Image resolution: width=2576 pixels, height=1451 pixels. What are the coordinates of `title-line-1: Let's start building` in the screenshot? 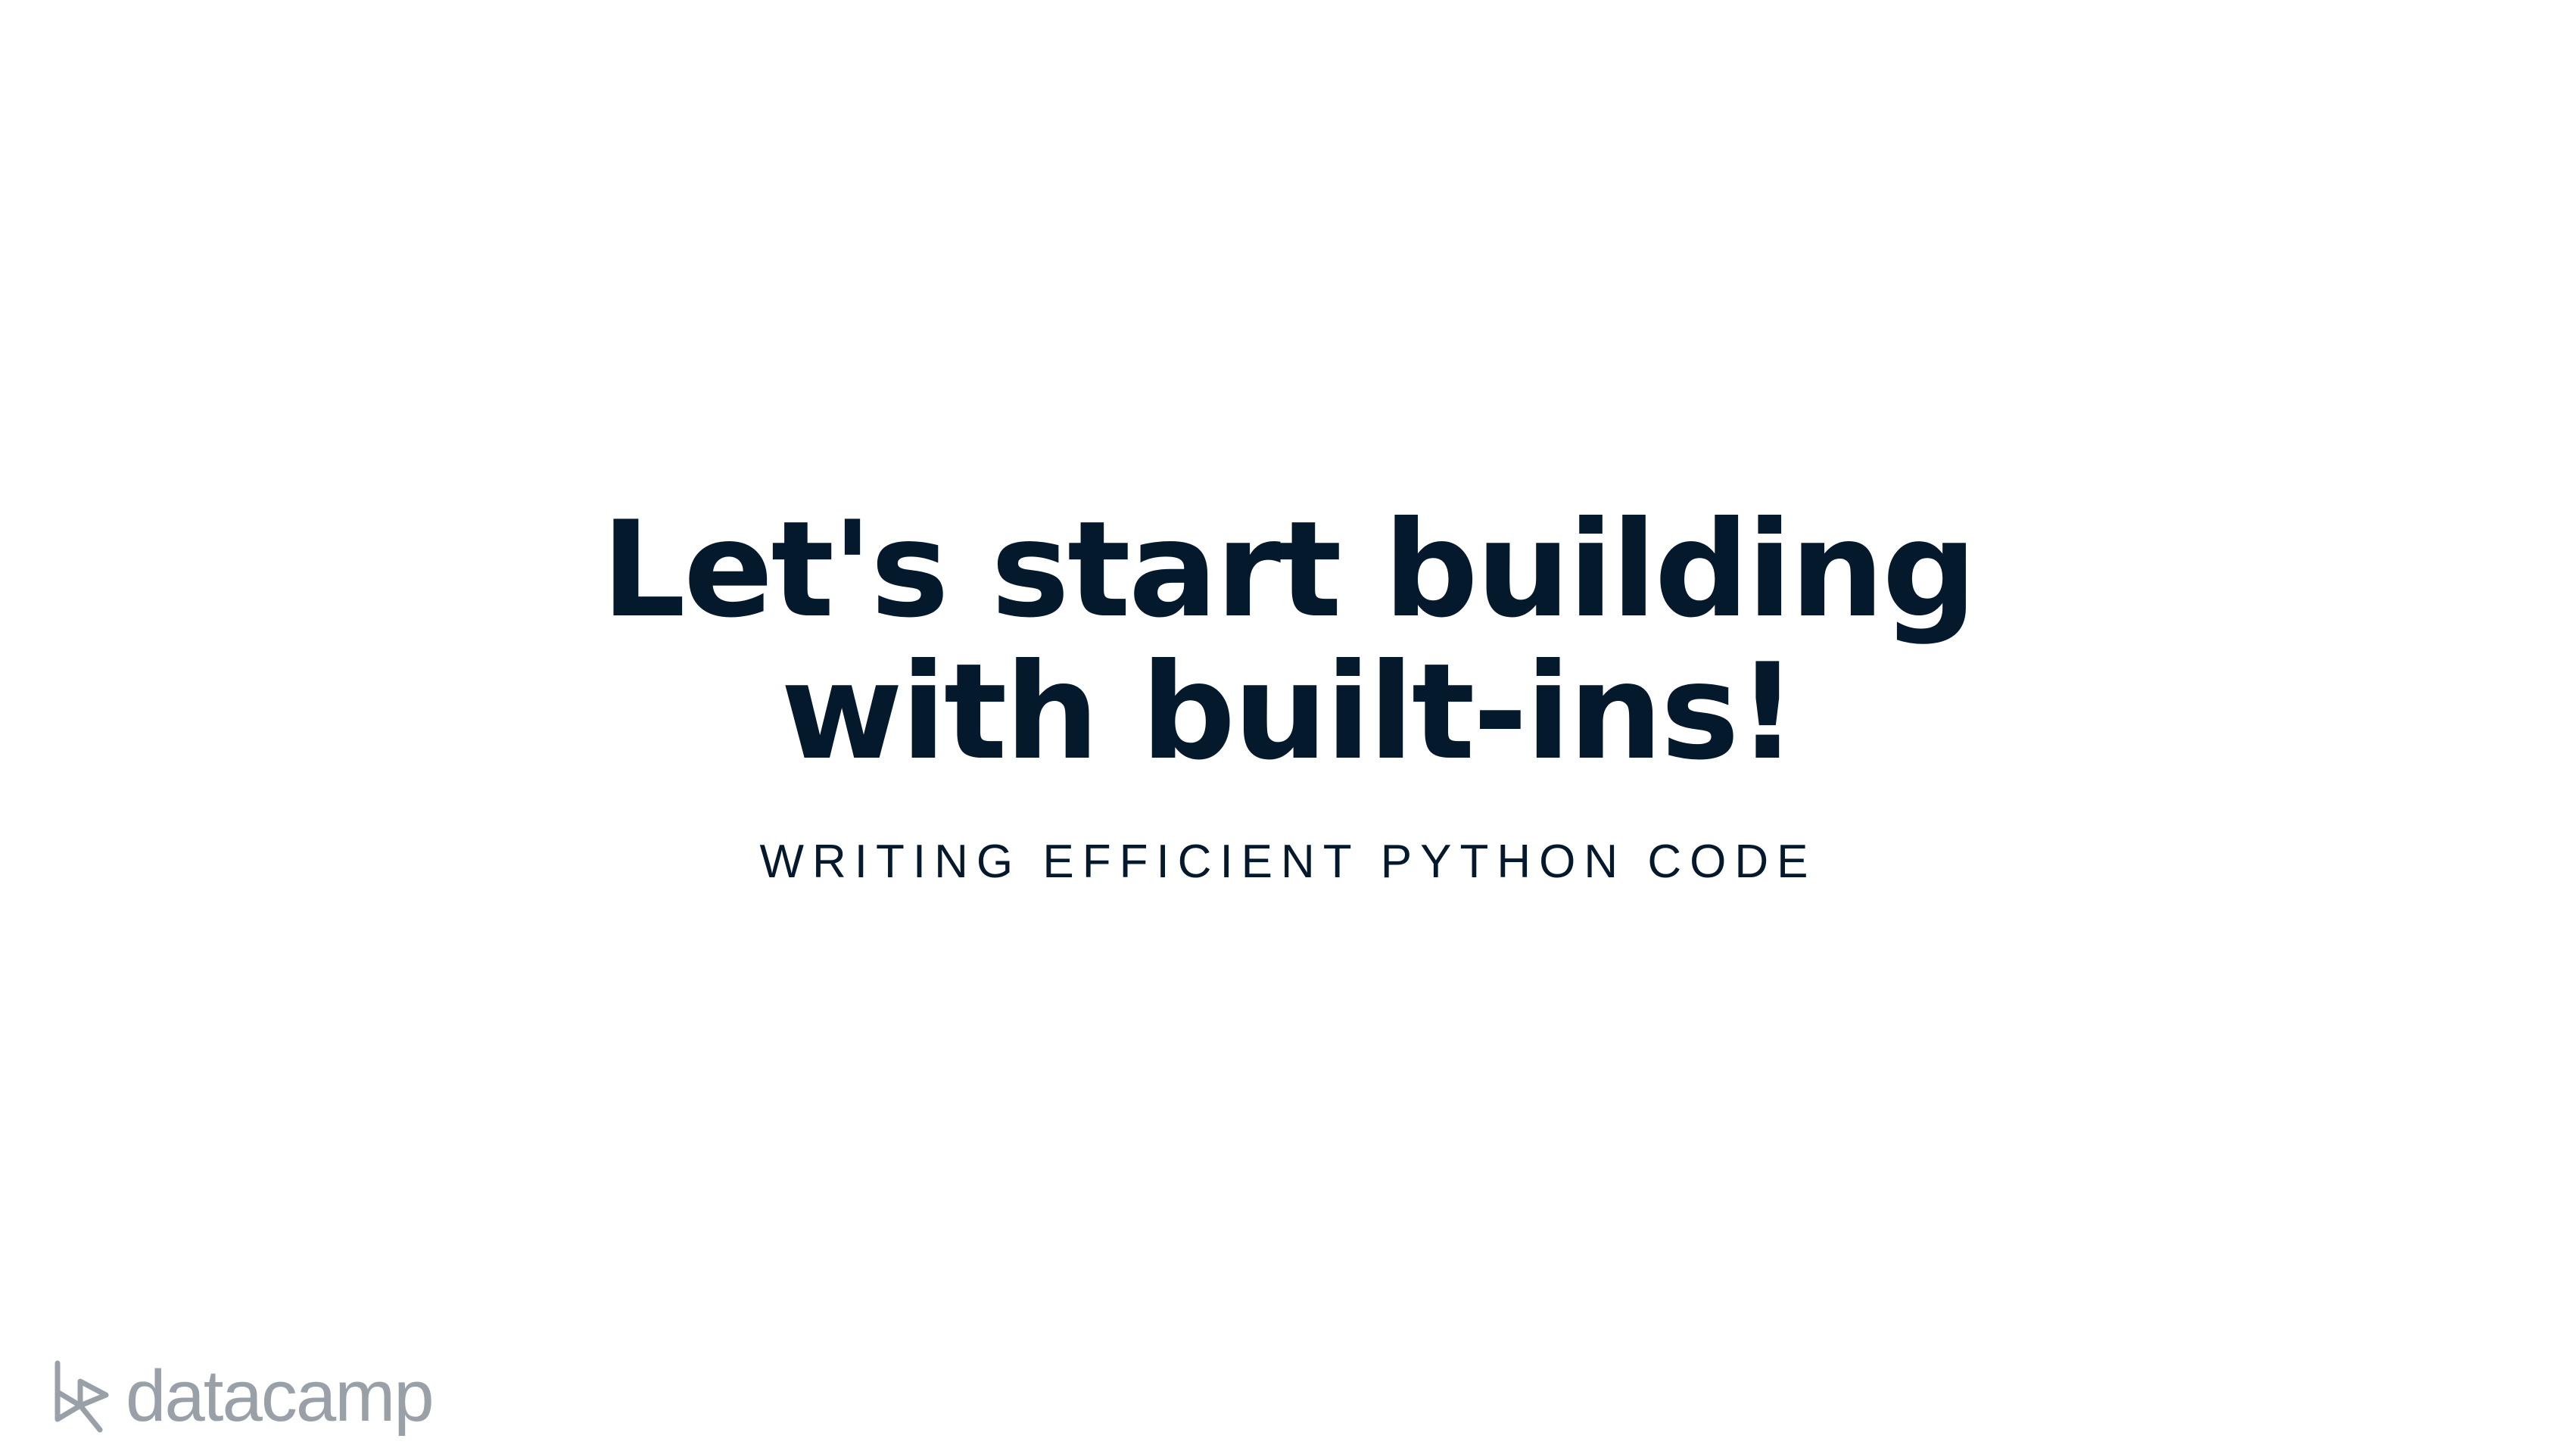 It's located at (1288, 570).